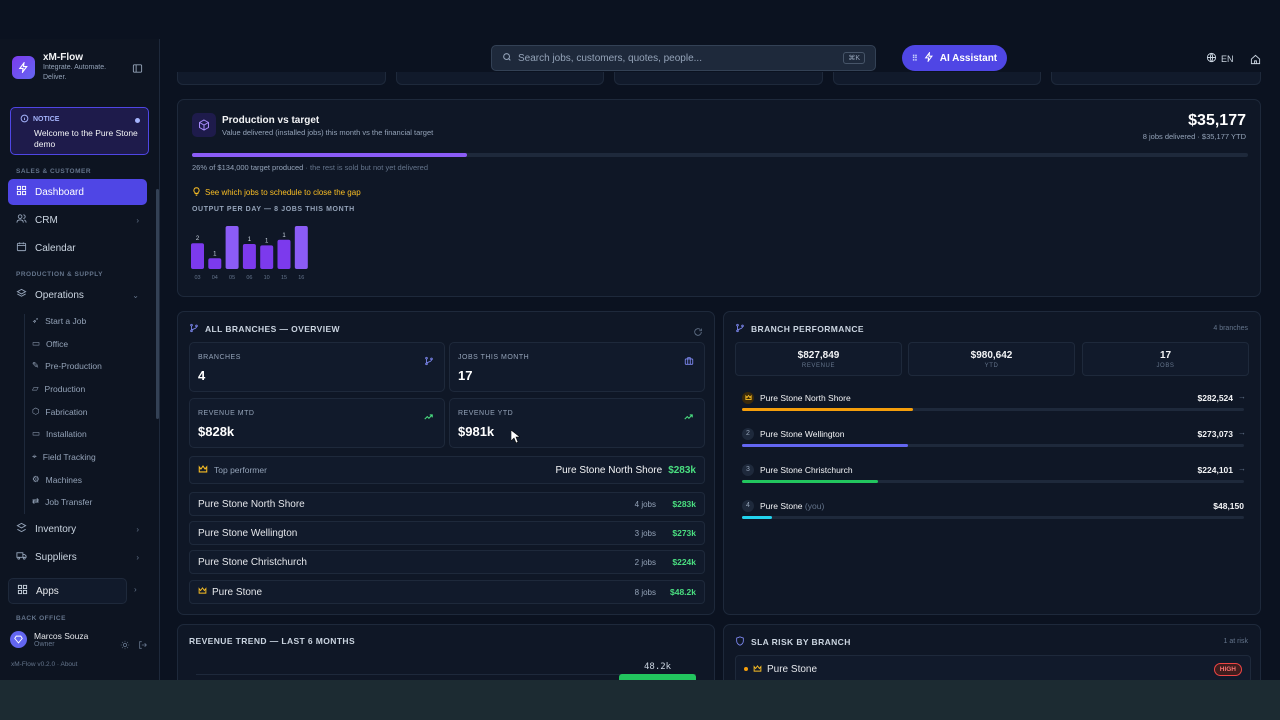 Image resolution: width=1280 pixels, height=720 pixels. I want to click on table-row: Pure Stone 8 jobs $48.2k, so click(447, 592).